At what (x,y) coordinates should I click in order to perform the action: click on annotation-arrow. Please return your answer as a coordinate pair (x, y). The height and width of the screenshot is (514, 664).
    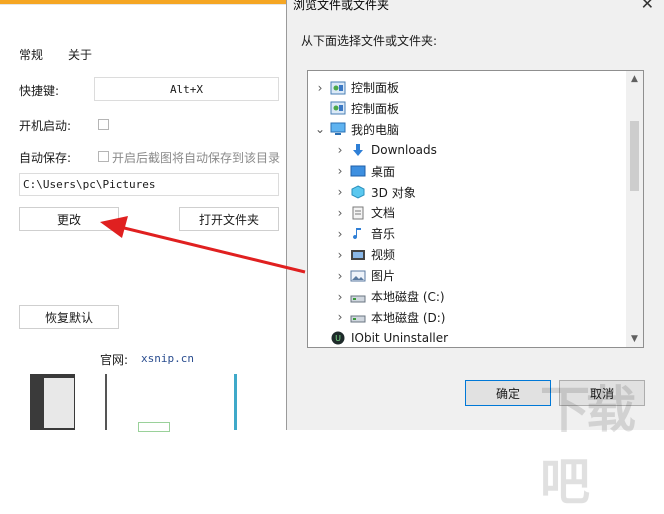
    Looking at the image, I should click on (203, 245).